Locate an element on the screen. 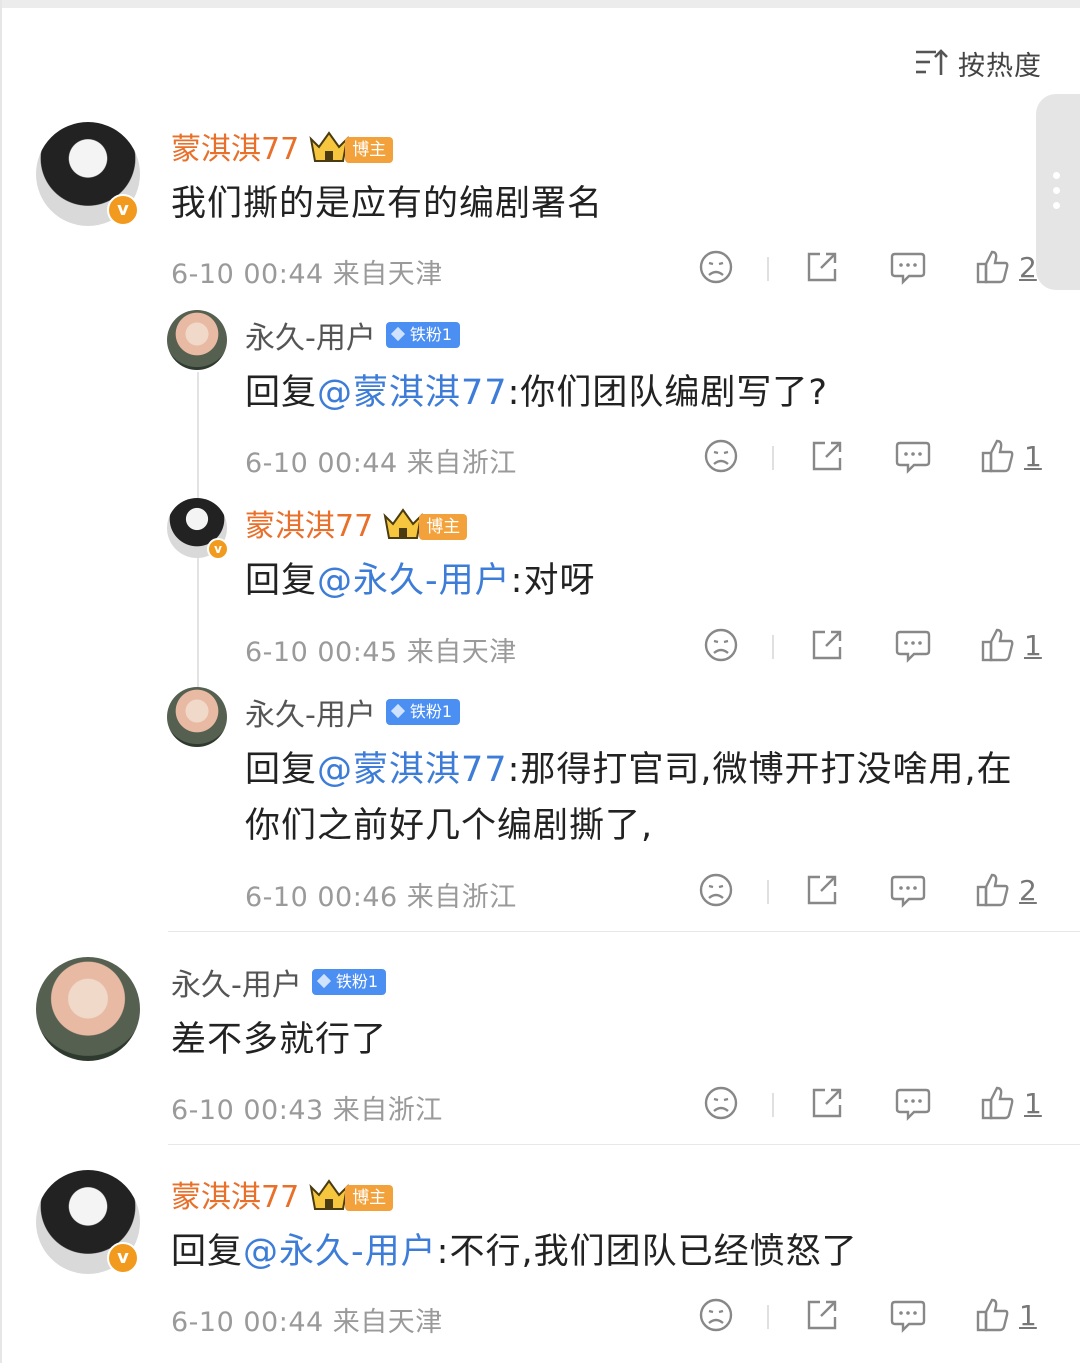  comment-meta: 6-10 00:44 来自浙江 is located at coordinates (381, 463).